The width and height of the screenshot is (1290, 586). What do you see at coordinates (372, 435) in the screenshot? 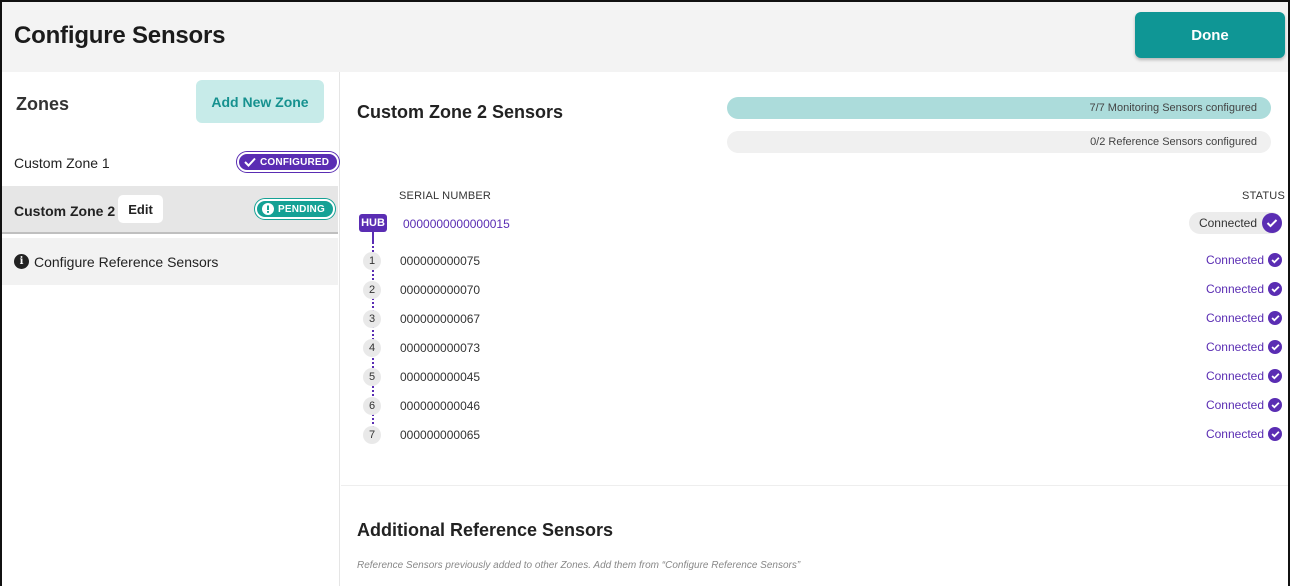
I see `sensor-index: 7` at bounding box center [372, 435].